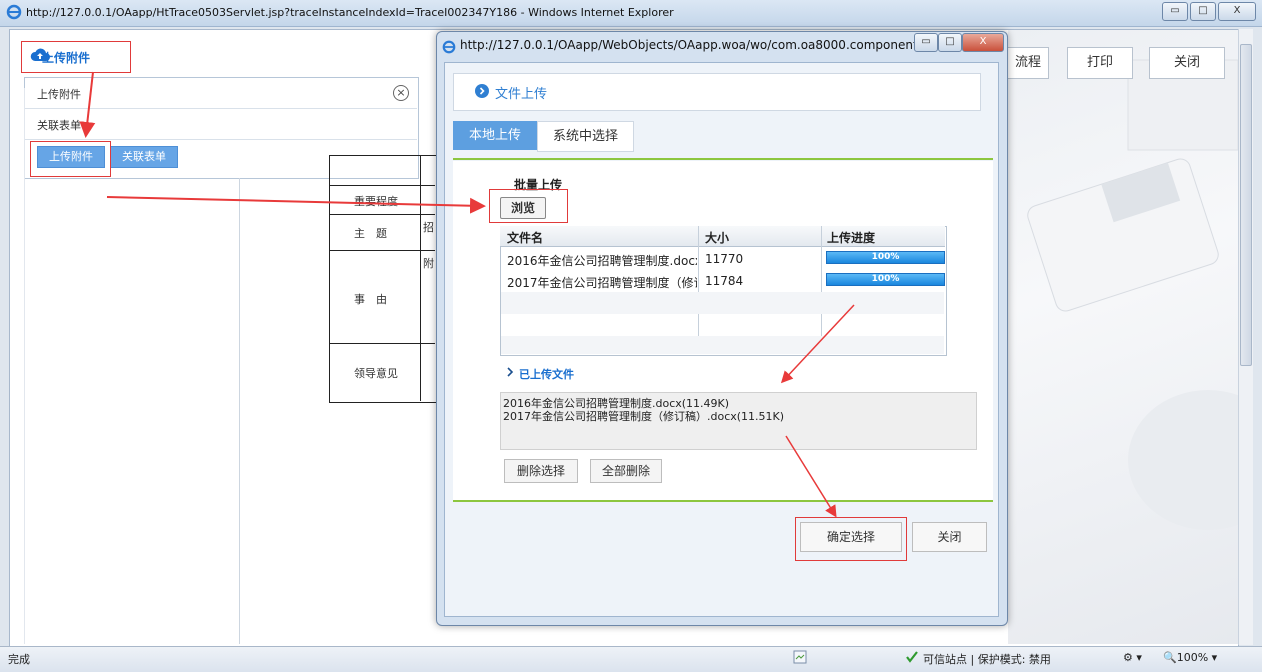  I want to click on maximize-button: □, so click(1203, 11).